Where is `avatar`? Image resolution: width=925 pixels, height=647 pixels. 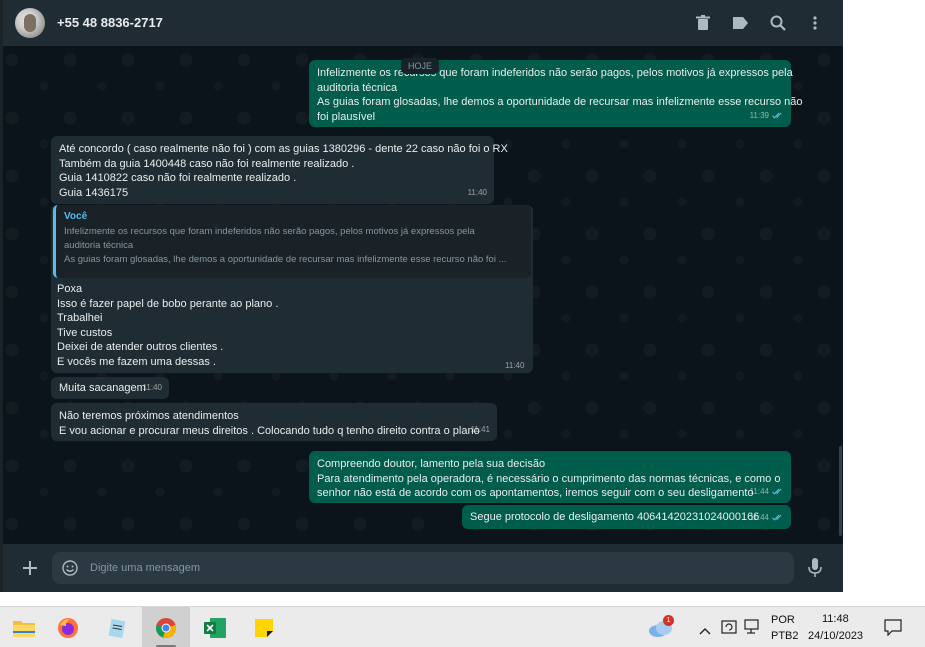
avatar is located at coordinates (30, 23).